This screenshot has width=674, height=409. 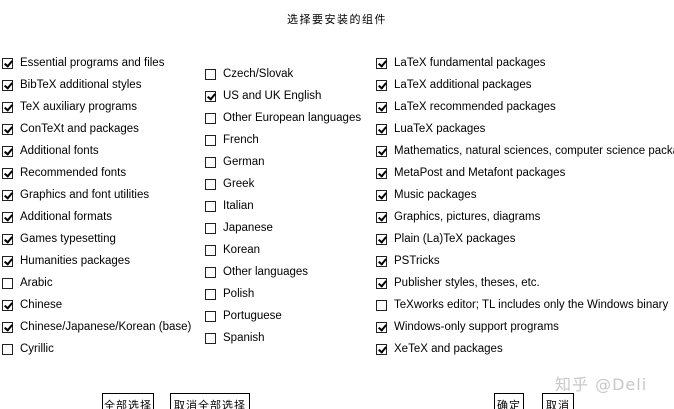 I want to click on component-option-label: Recommended fonts, so click(x=73, y=173).